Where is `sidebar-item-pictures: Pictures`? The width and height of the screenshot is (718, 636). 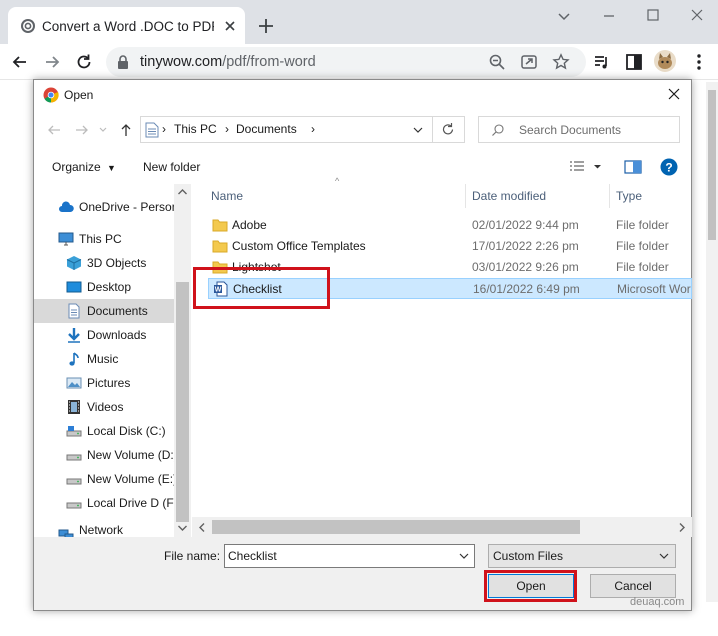 sidebar-item-pictures: Pictures is located at coordinates (104, 383).